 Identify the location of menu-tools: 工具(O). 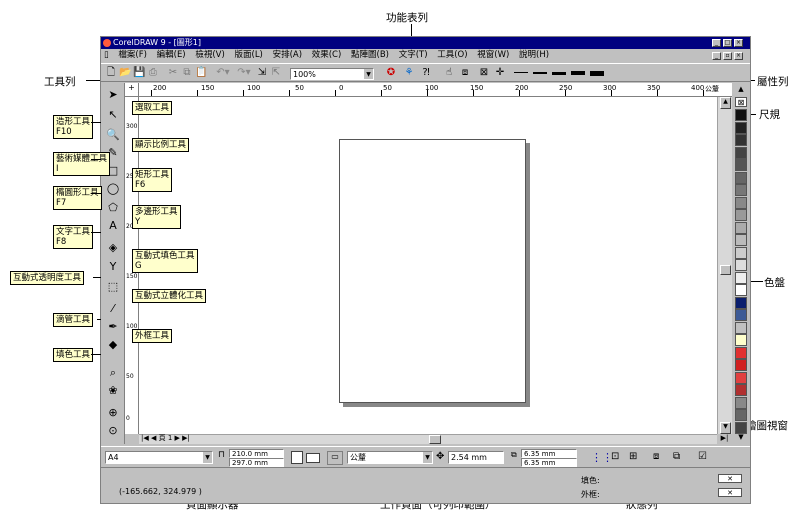
(452, 55).